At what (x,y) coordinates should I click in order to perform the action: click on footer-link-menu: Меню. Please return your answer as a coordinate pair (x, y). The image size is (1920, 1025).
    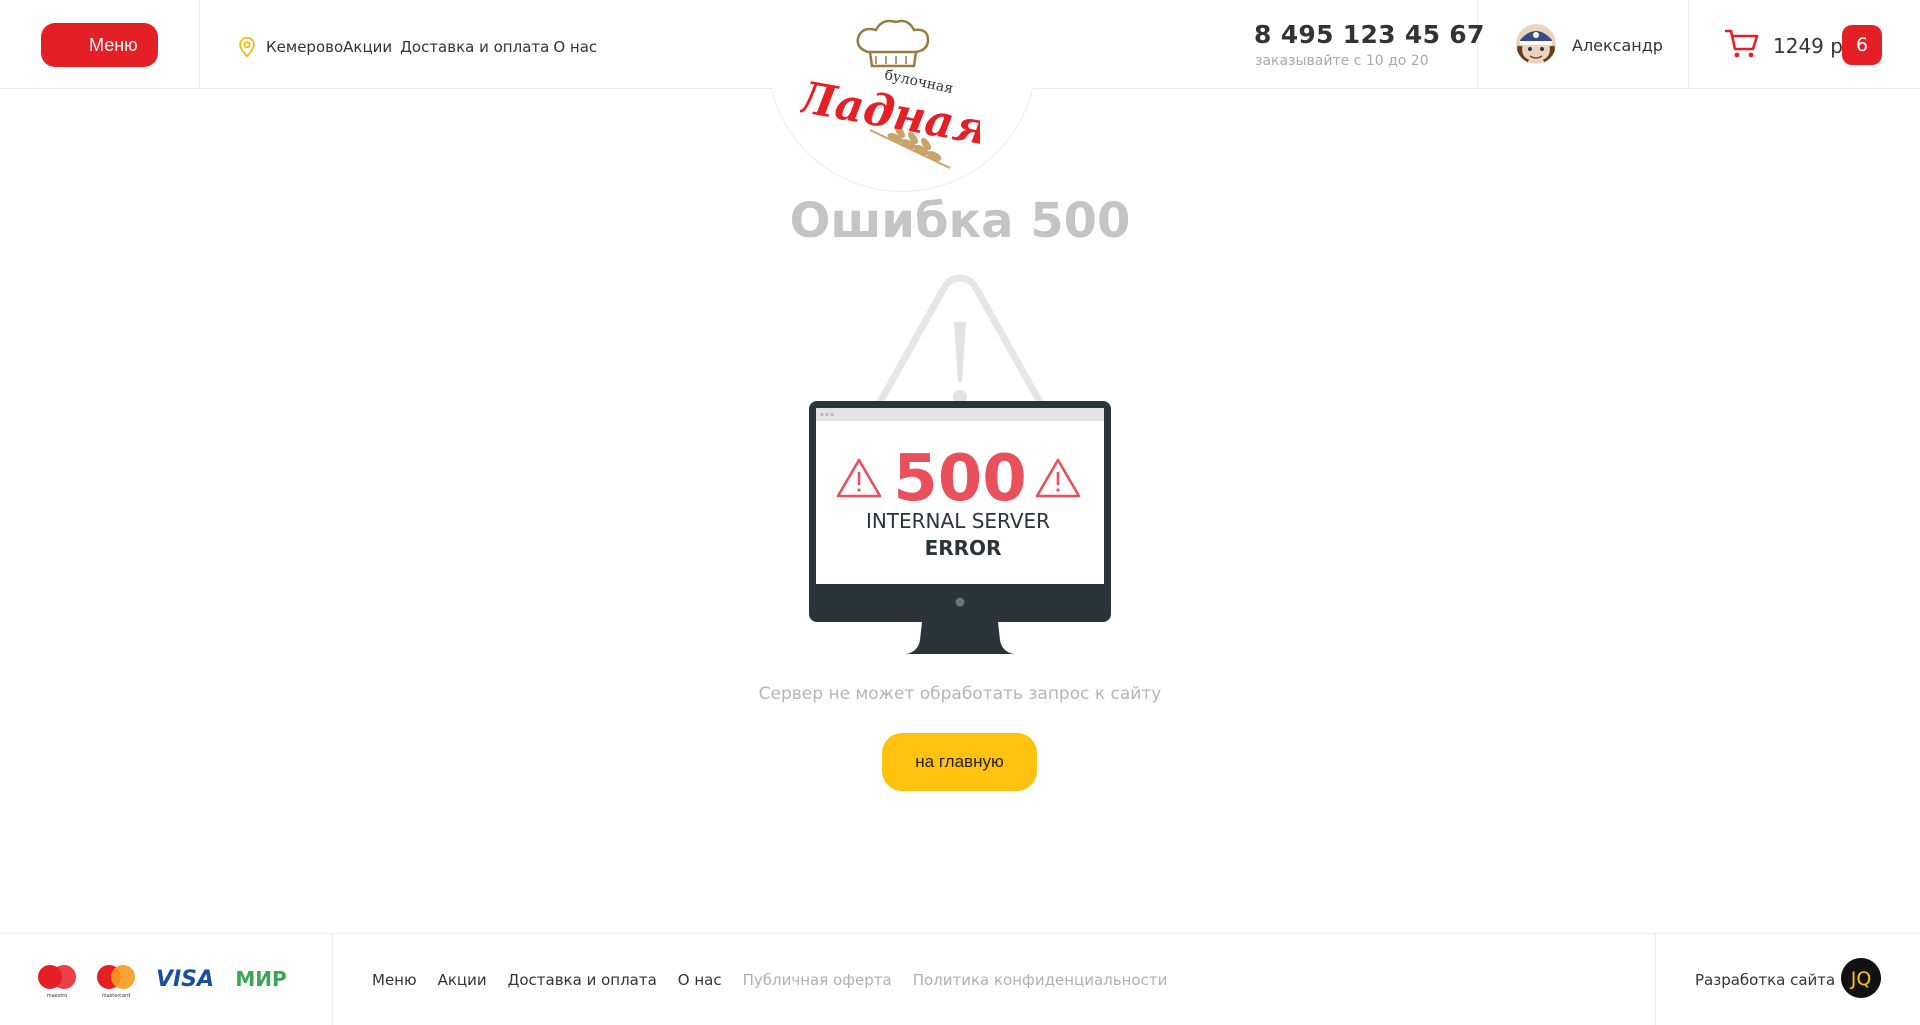
    Looking at the image, I should click on (394, 980).